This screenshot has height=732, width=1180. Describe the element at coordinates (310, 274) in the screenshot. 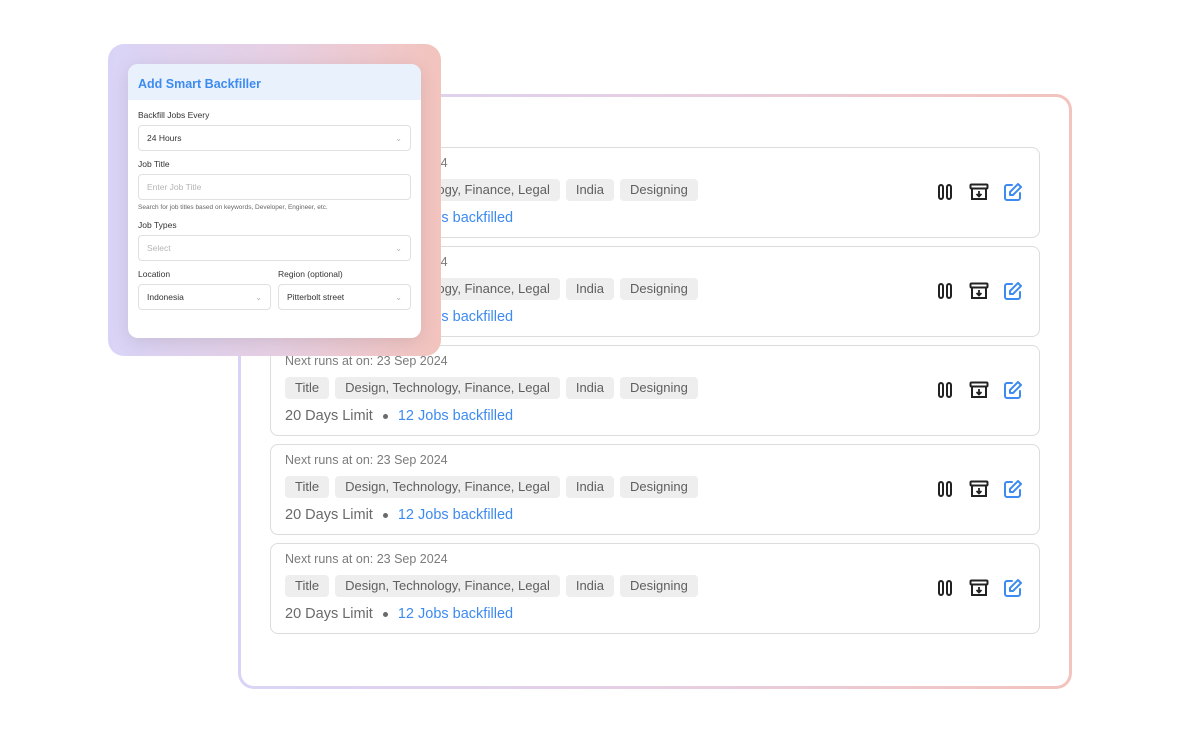

I see `region-label: Region (optional)` at that location.